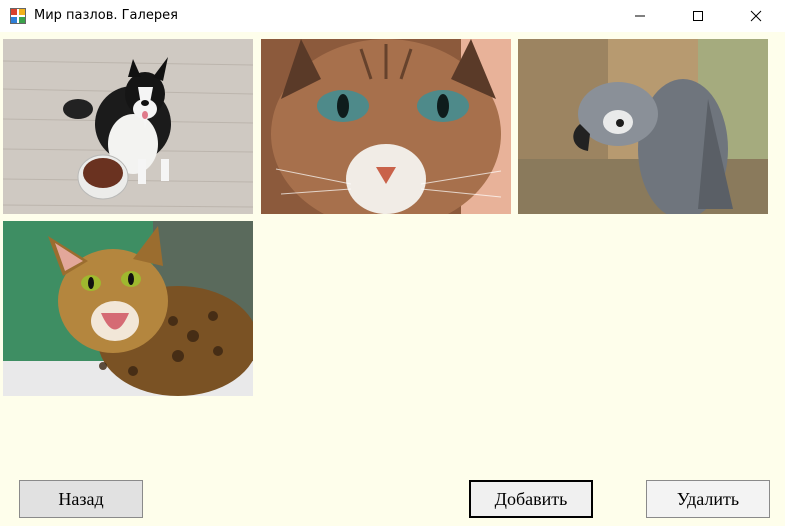 This screenshot has height=526, width=785. I want to click on window-title: Мир пазлов. Галерея, so click(106, 15).